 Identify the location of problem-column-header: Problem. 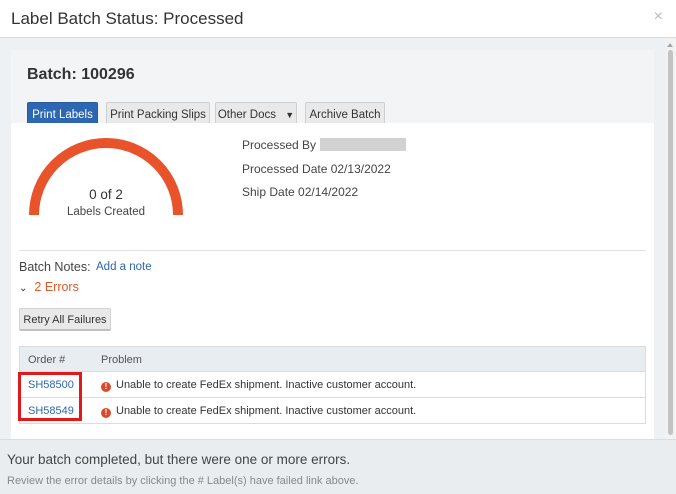
(121, 360).